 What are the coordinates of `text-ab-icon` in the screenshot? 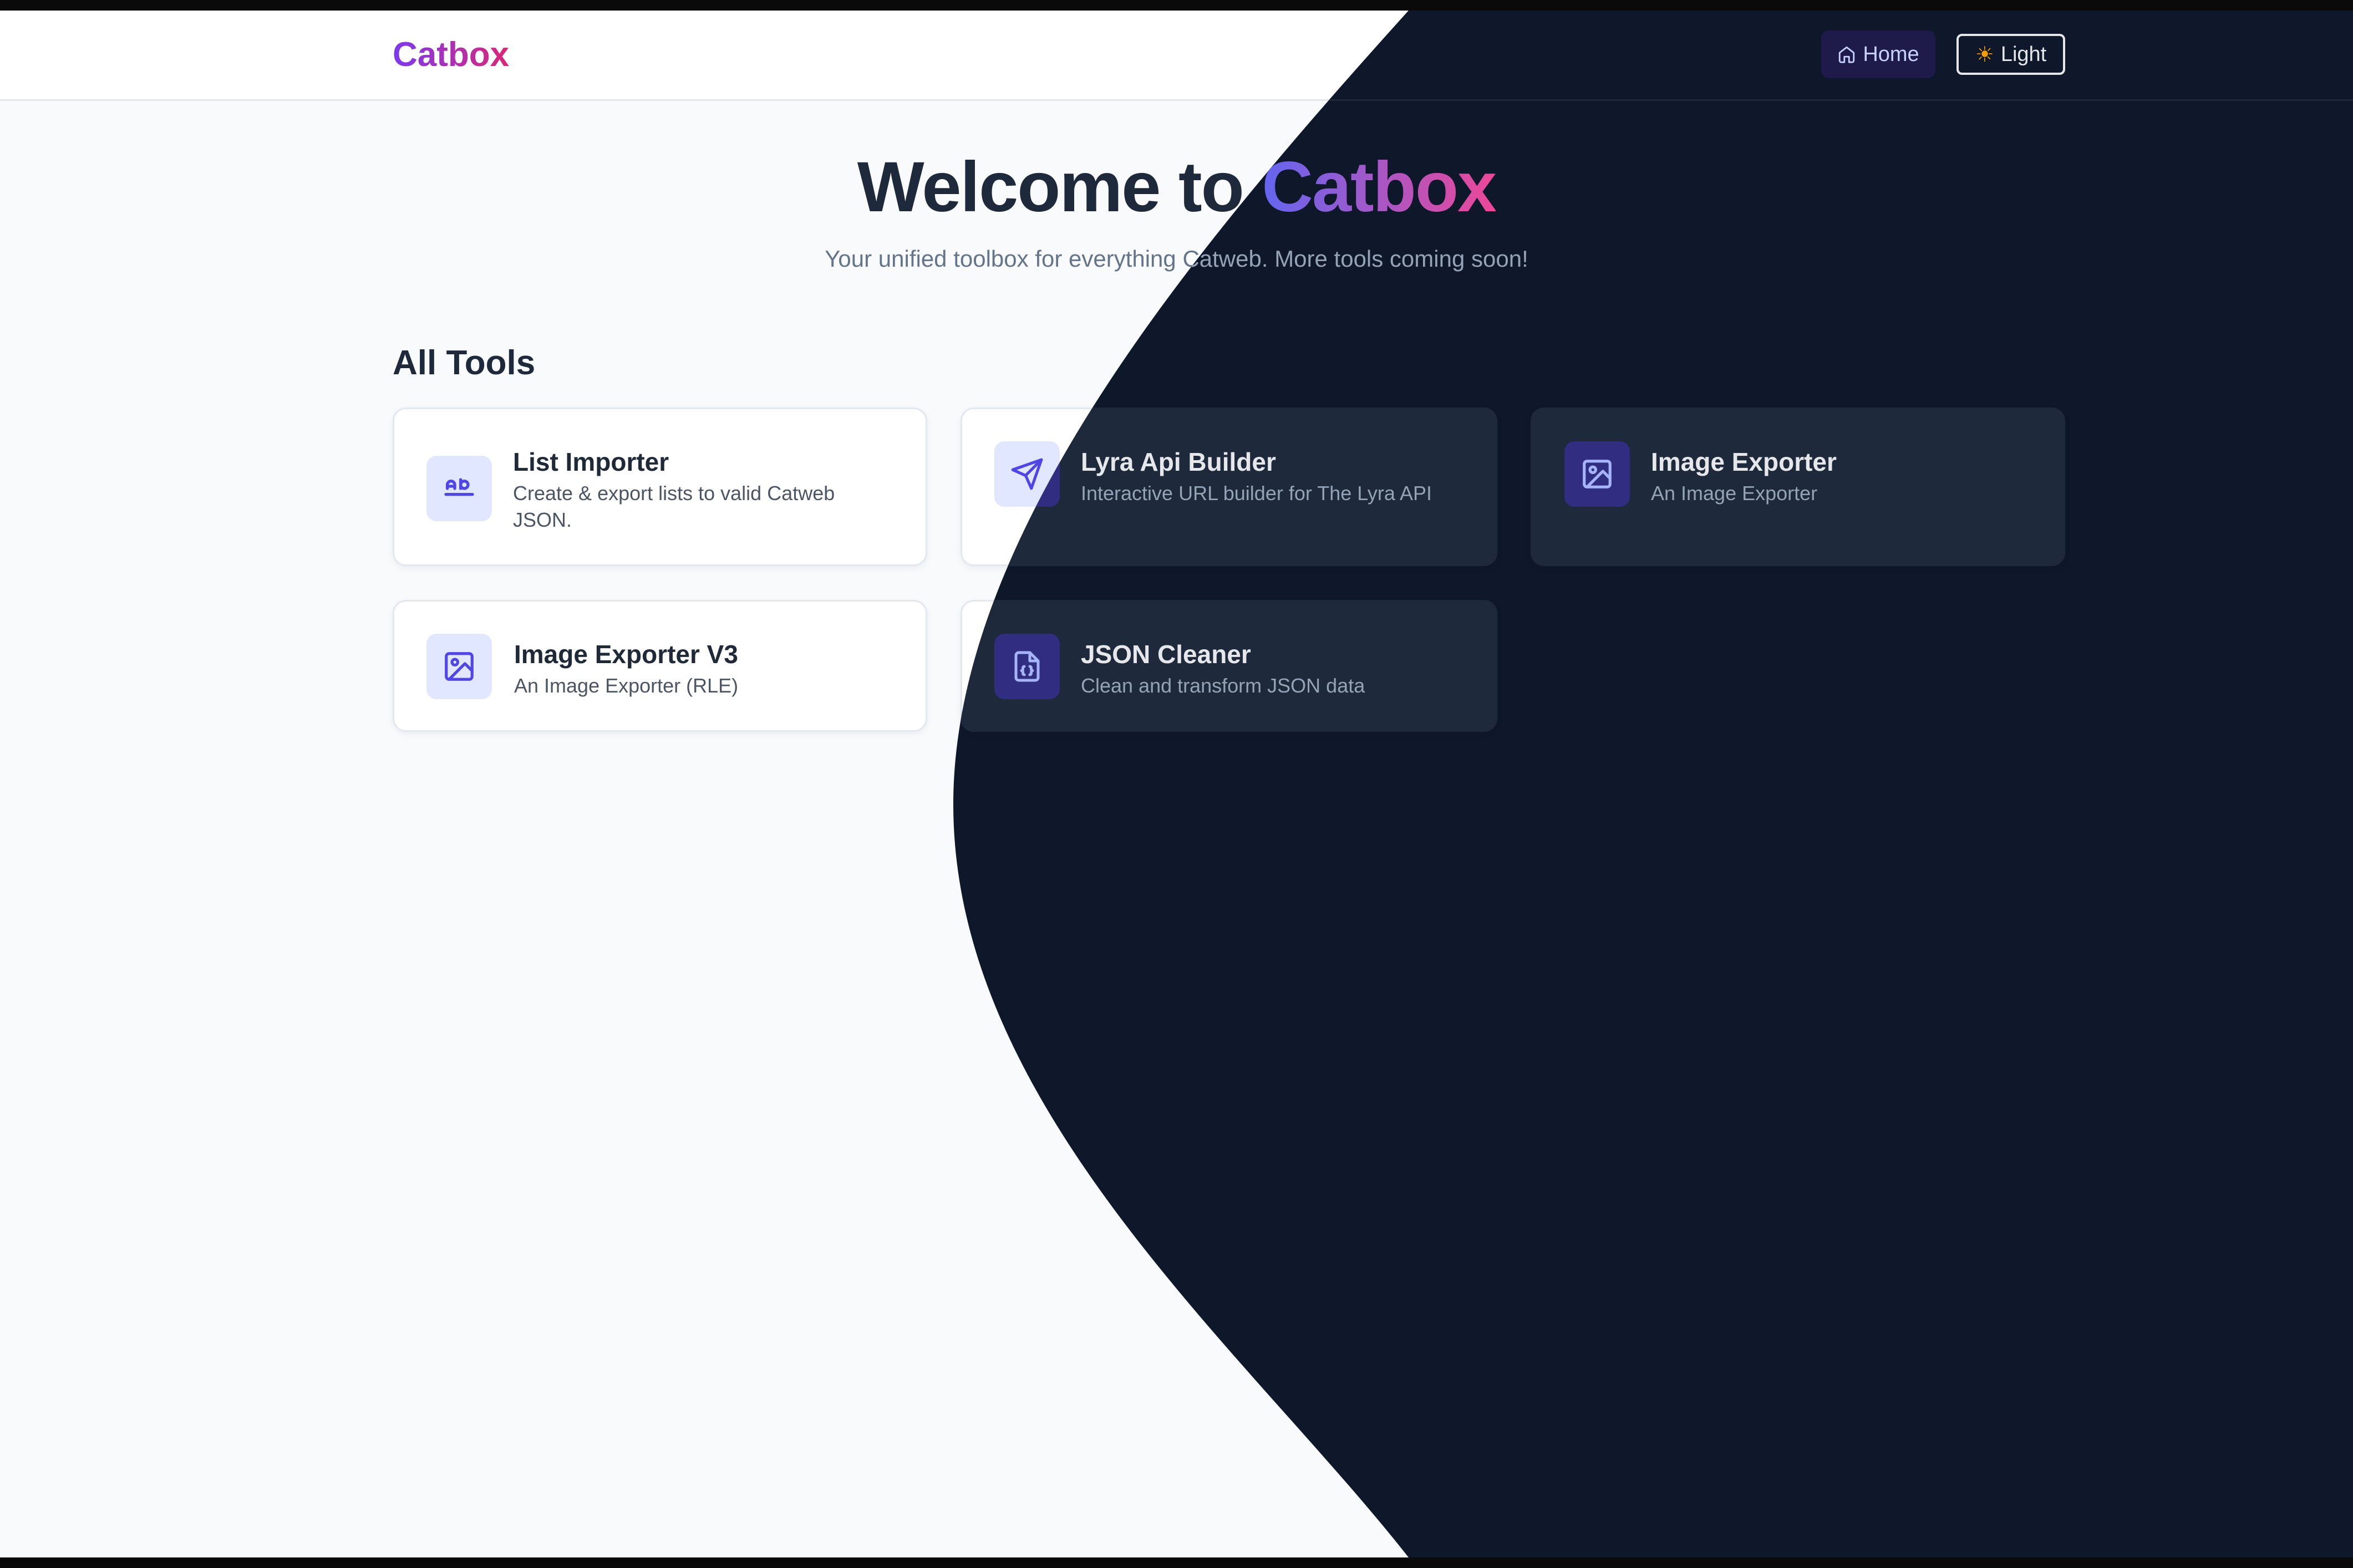 It's located at (459, 489).